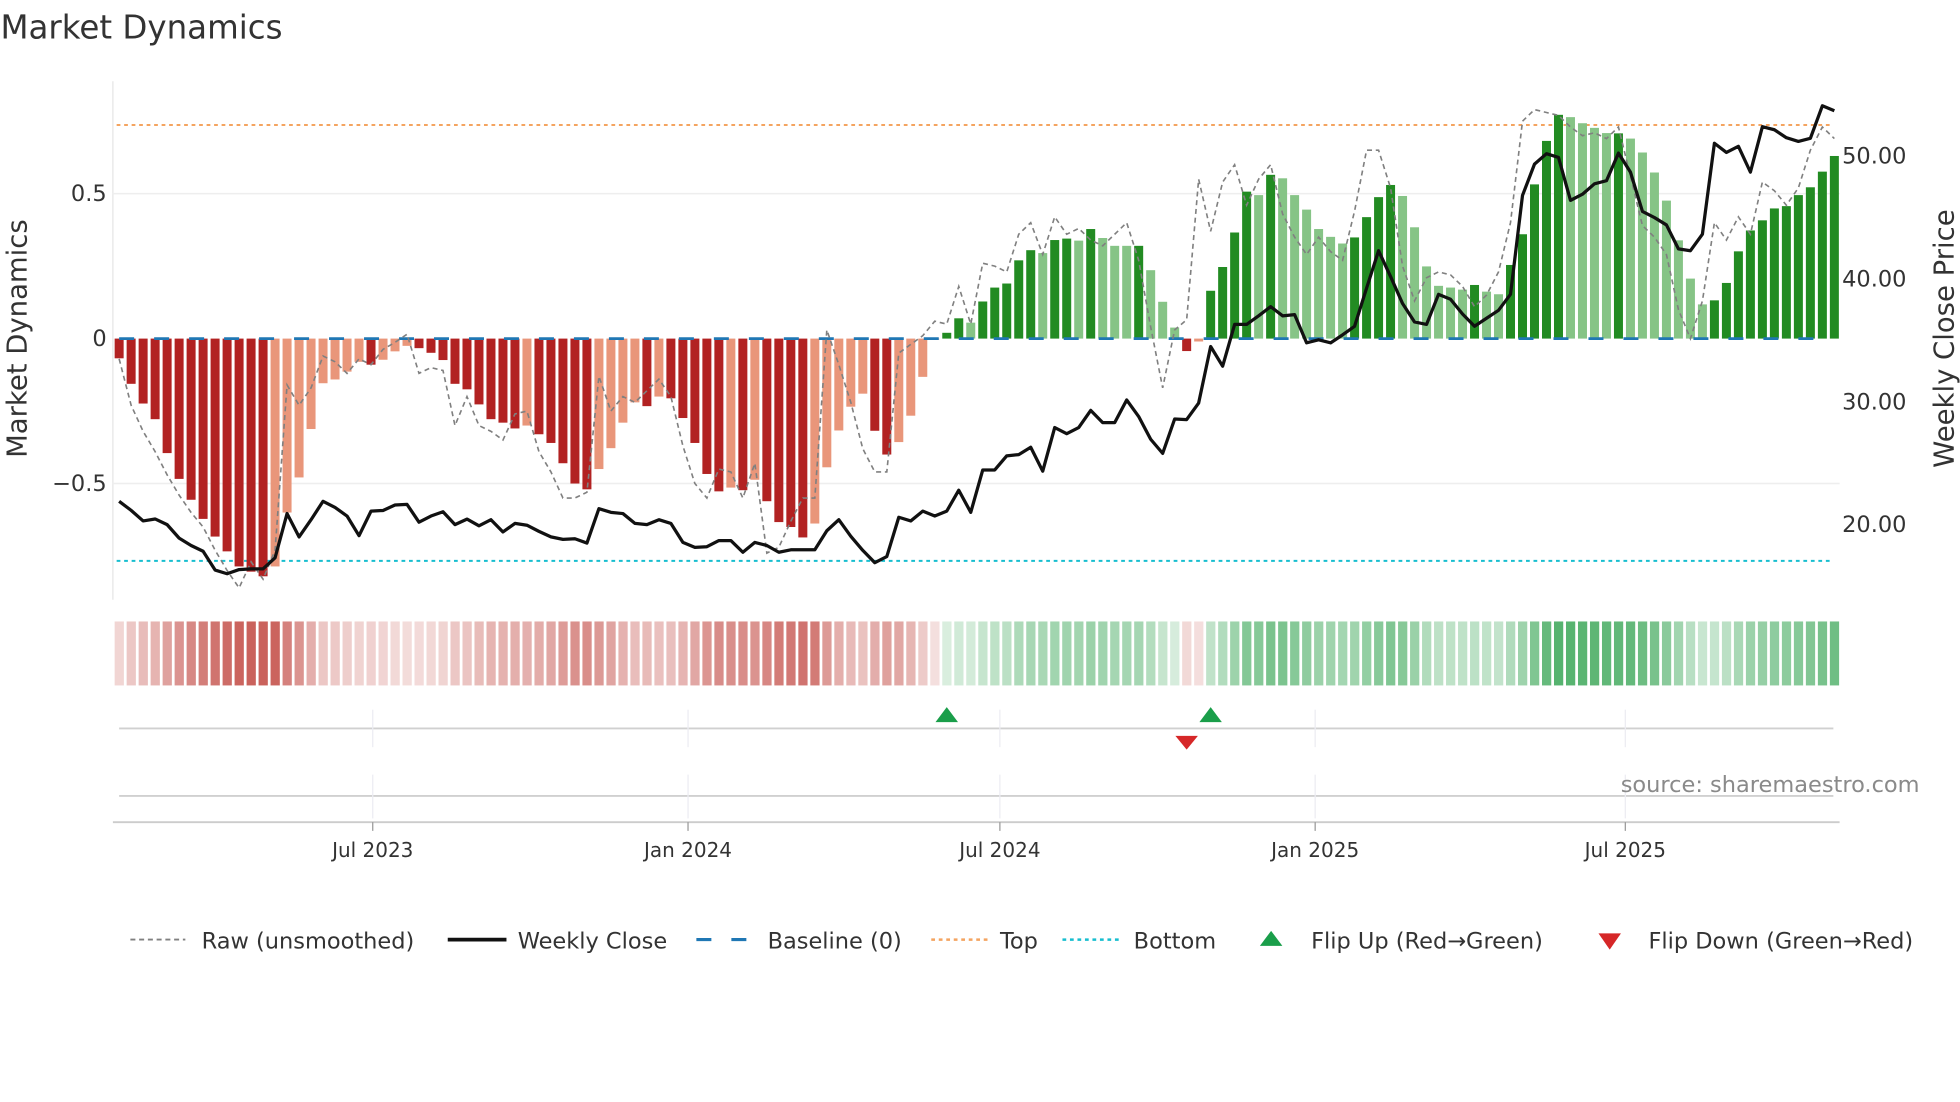  What do you see at coordinates (1314, 850) in the screenshot?
I see `x-tick-label: Jan 2025` at bounding box center [1314, 850].